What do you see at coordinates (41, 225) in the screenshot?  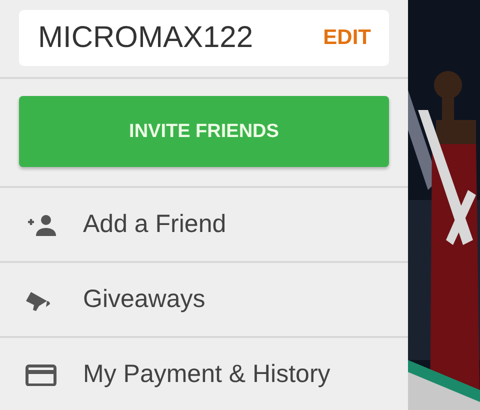 I see `add-person-icon` at bounding box center [41, 225].